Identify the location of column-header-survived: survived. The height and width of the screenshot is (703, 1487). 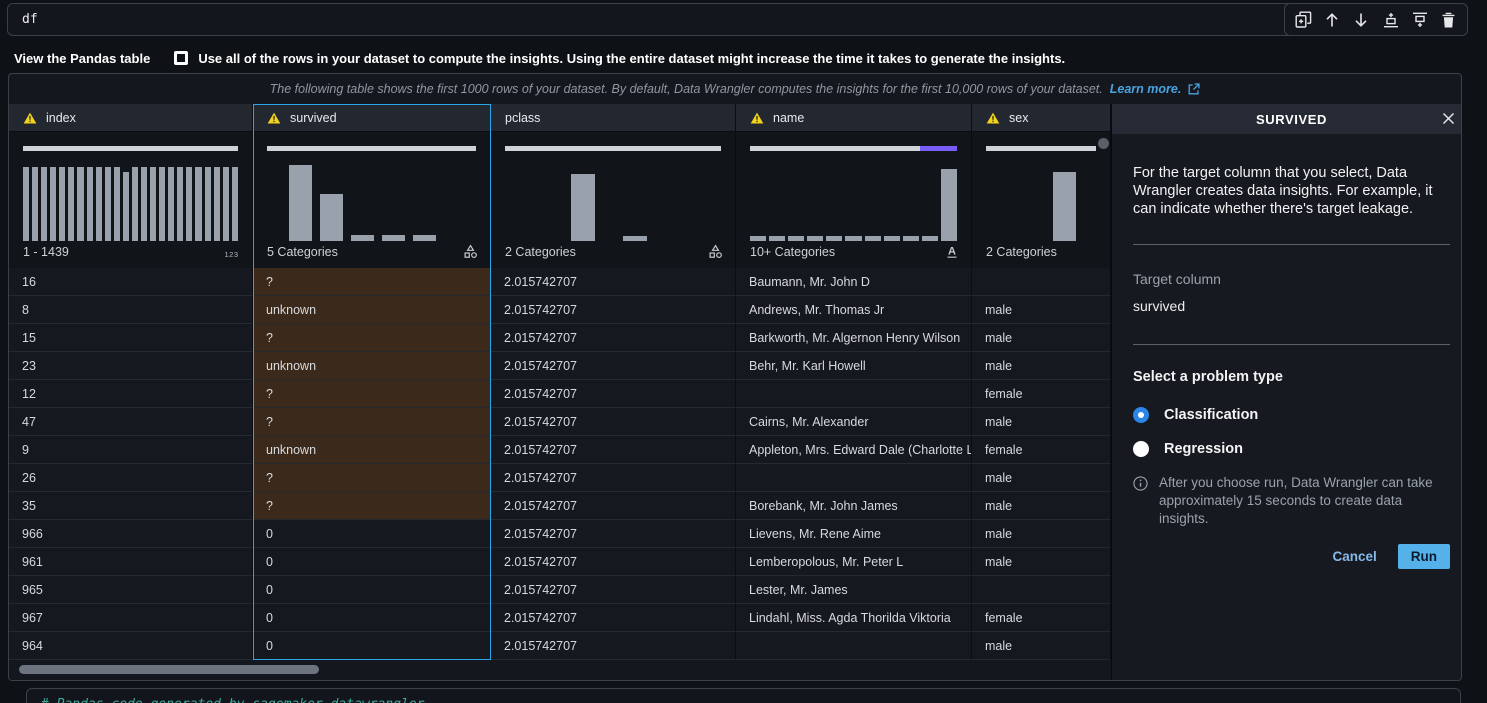
(372, 118).